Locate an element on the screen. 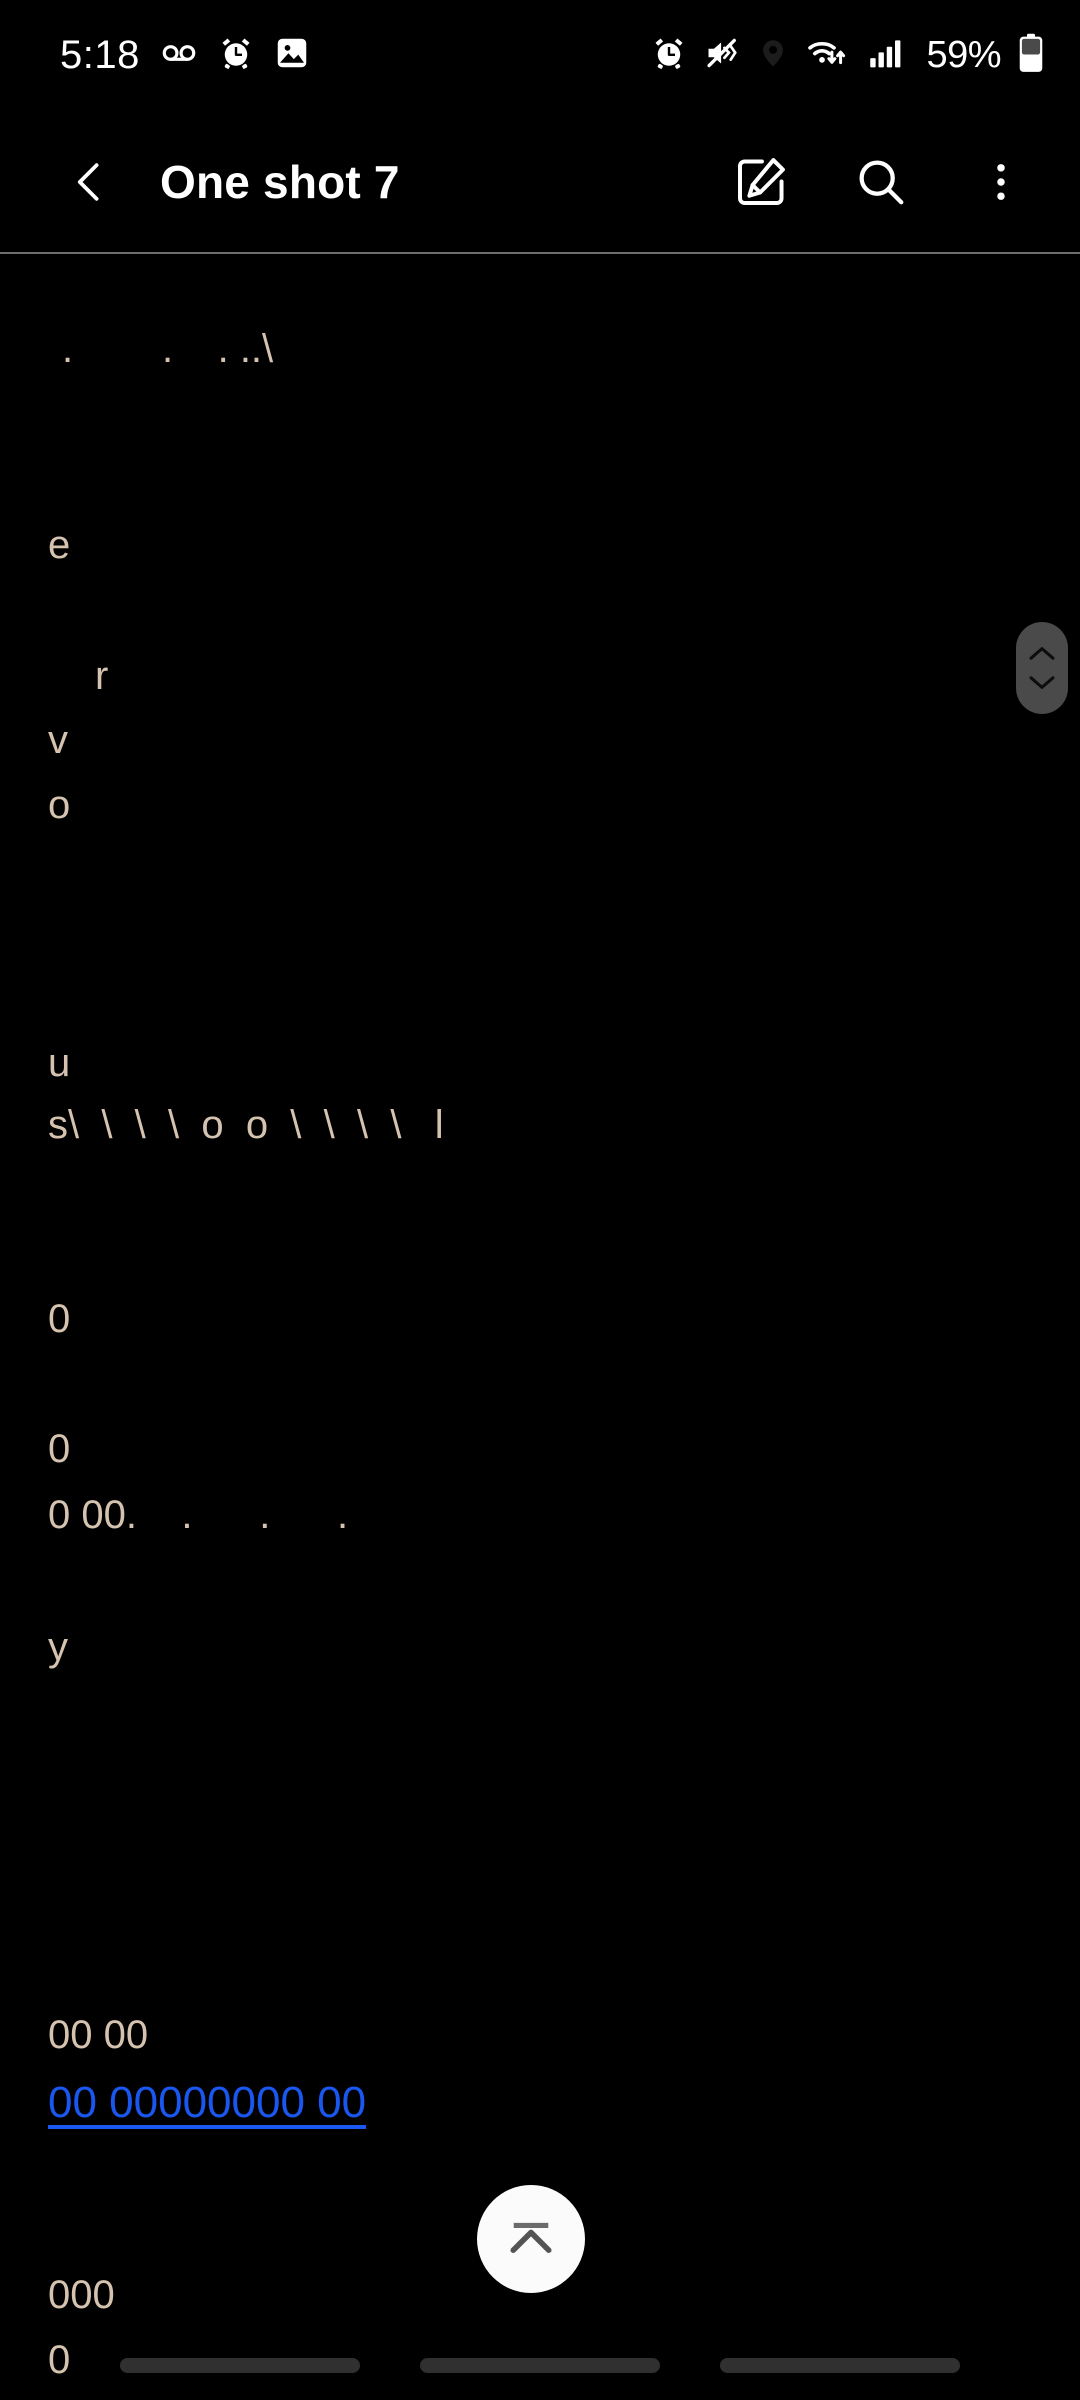 This screenshot has height=2400, width=1080. chevron-up-icon is located at coordinates (1042, 653).